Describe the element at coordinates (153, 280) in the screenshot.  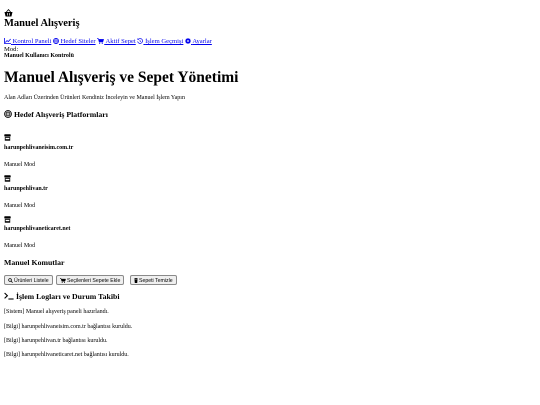
I see `clear-cart-button: Sepeti Temizle` at that location.